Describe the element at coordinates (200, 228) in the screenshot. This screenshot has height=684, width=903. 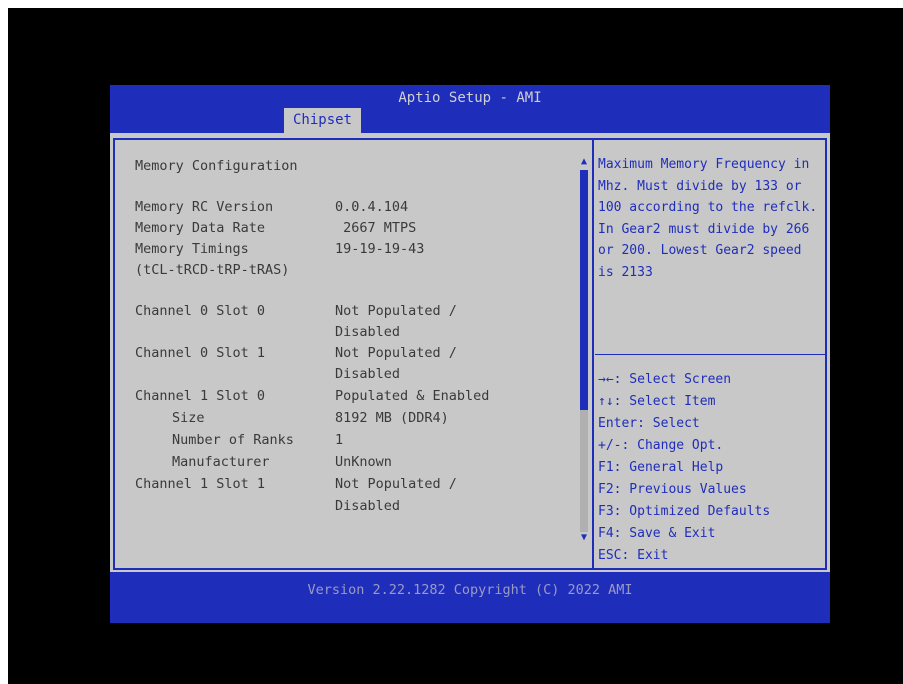
I see `label-memory-data-rate: Memory Data Rate` at that location.